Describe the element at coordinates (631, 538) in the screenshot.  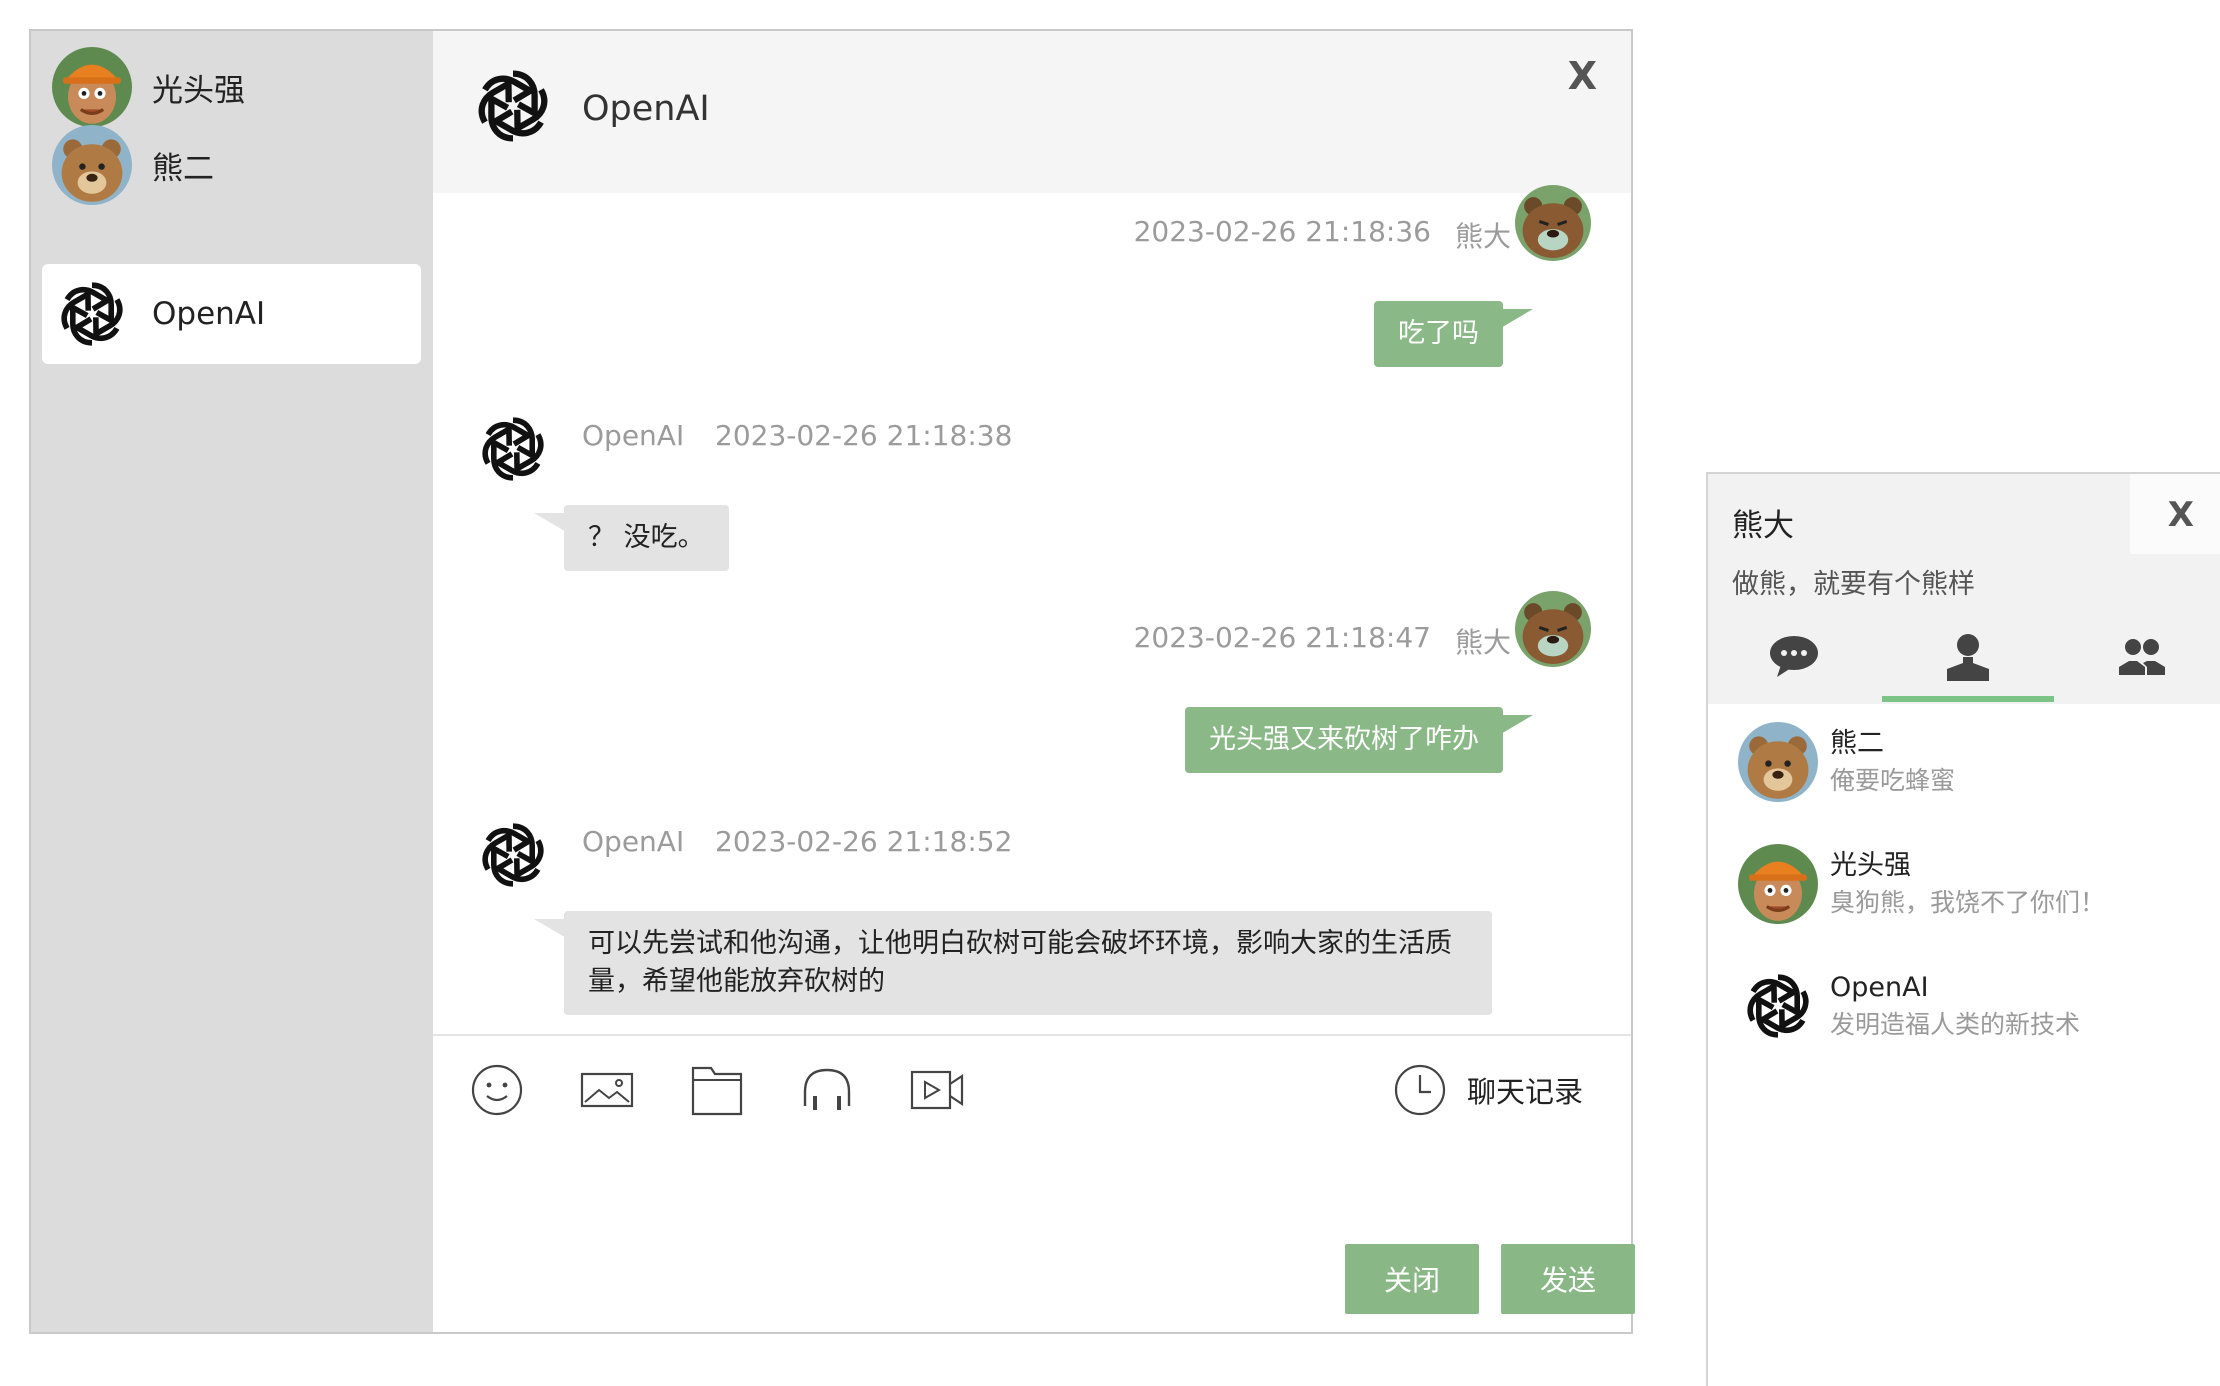
I see `message-bubble-incoming: ？ 没吃。` at that location.